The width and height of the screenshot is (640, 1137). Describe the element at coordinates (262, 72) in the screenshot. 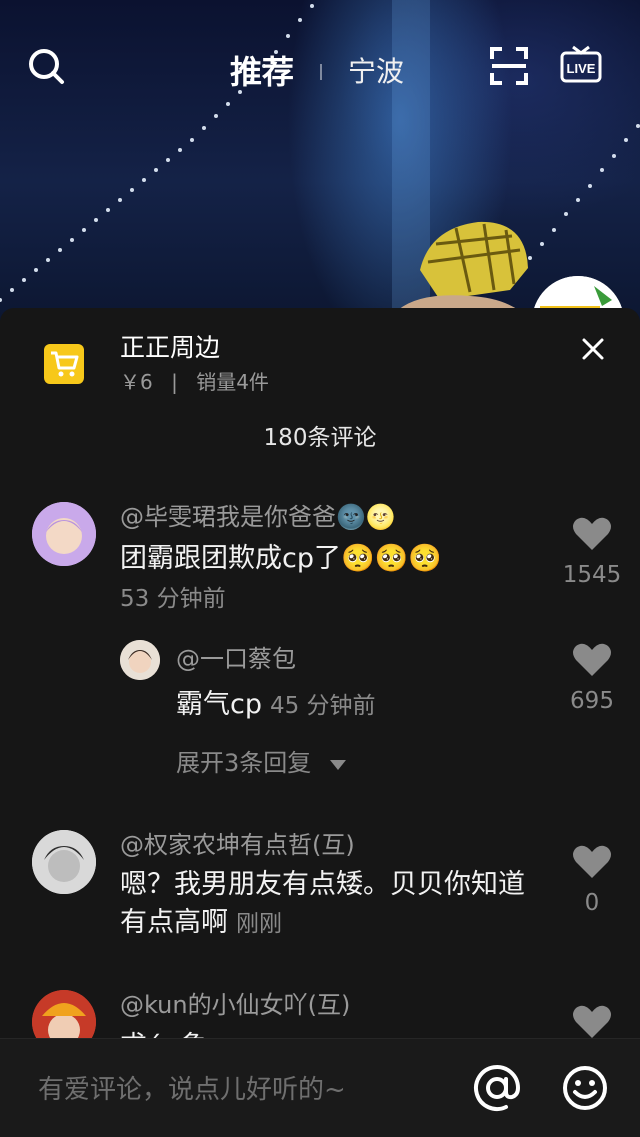

I see `tab-recommend: 推荐` at that location.